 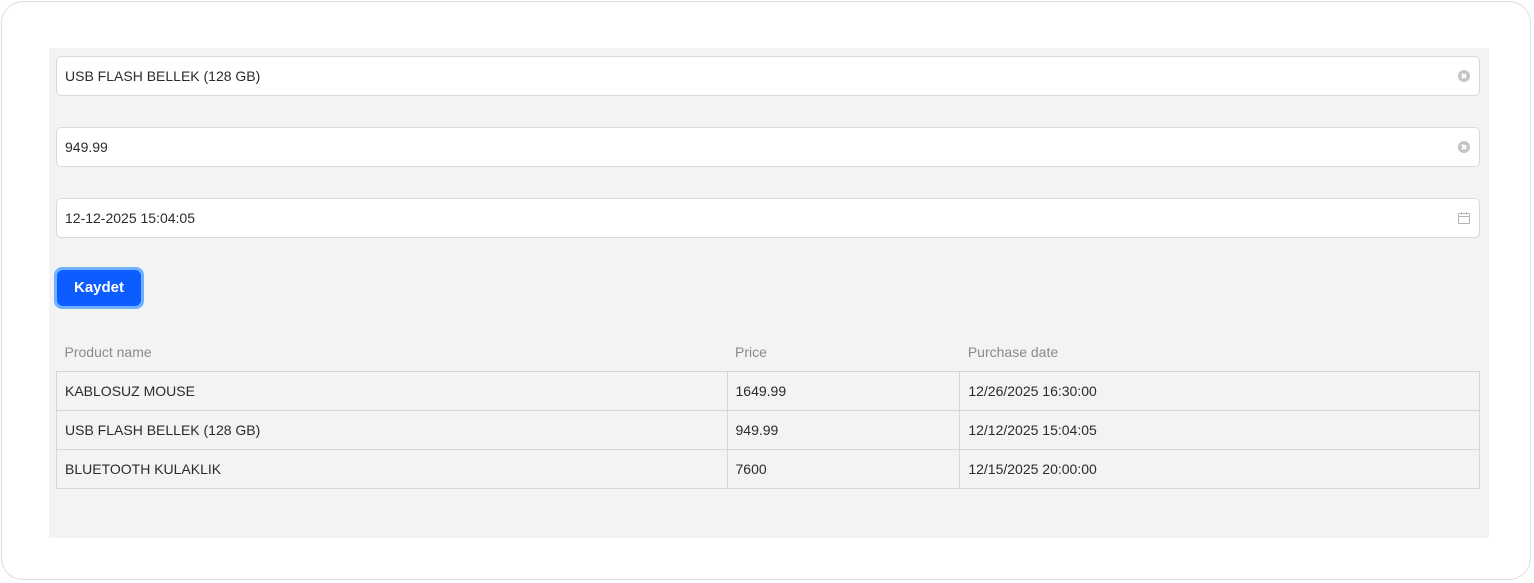 I want to click on purchase-date-field, so click(x=768, y=218).